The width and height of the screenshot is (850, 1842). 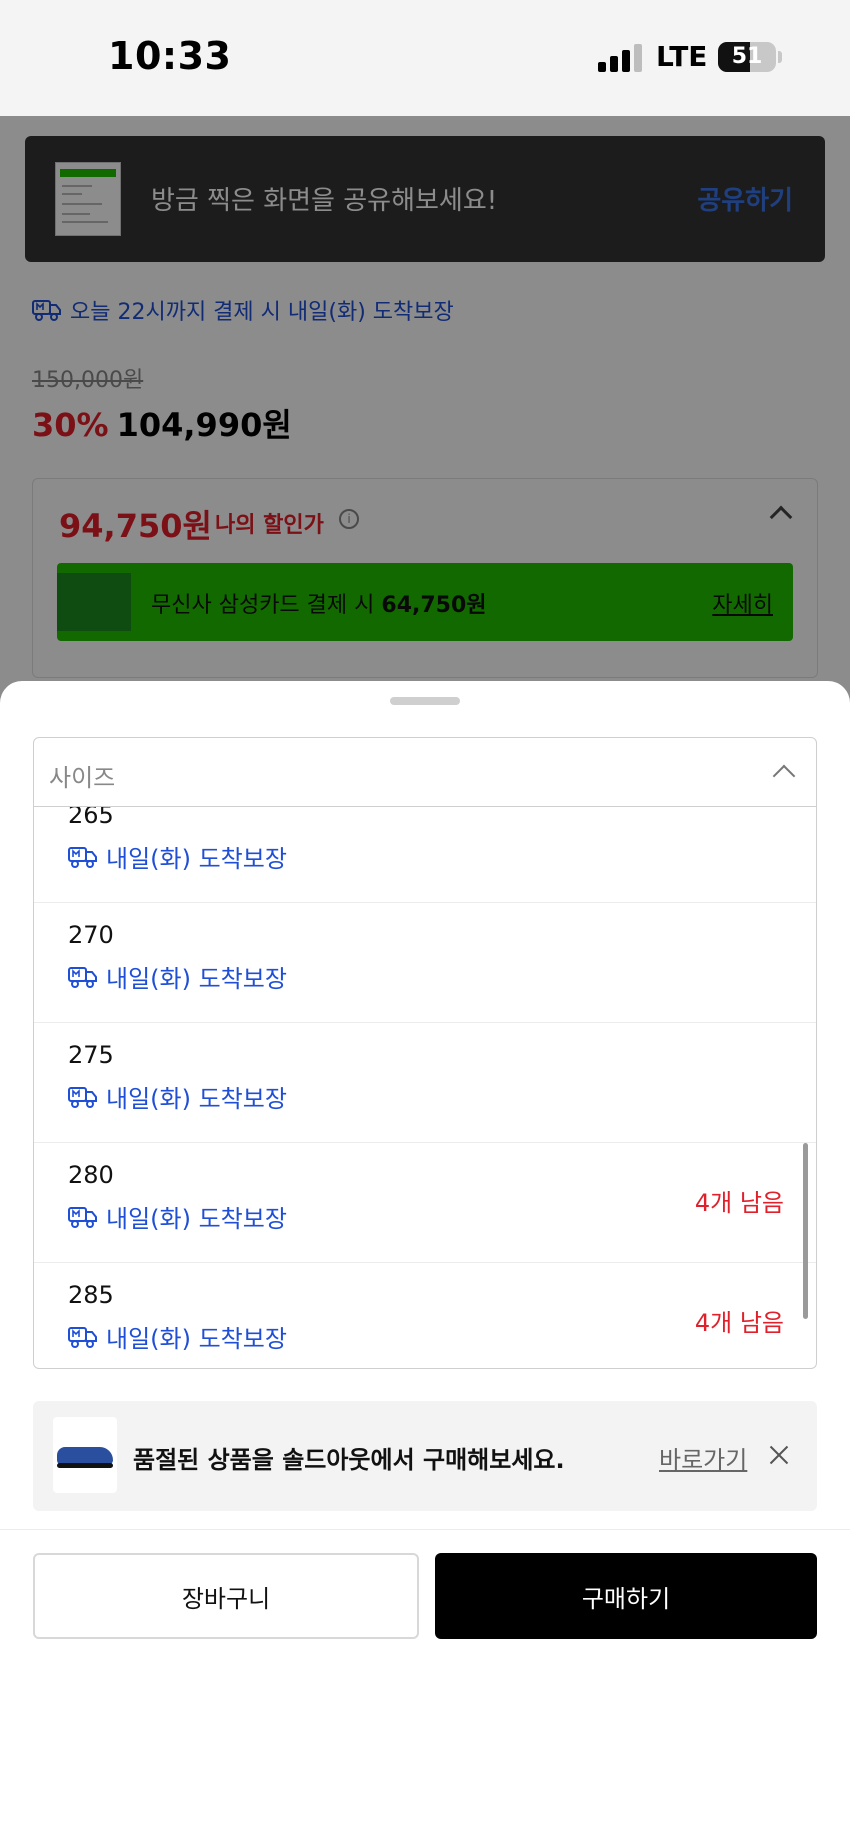 I want to click on network-type: LTE, so click(x=682, y=56).